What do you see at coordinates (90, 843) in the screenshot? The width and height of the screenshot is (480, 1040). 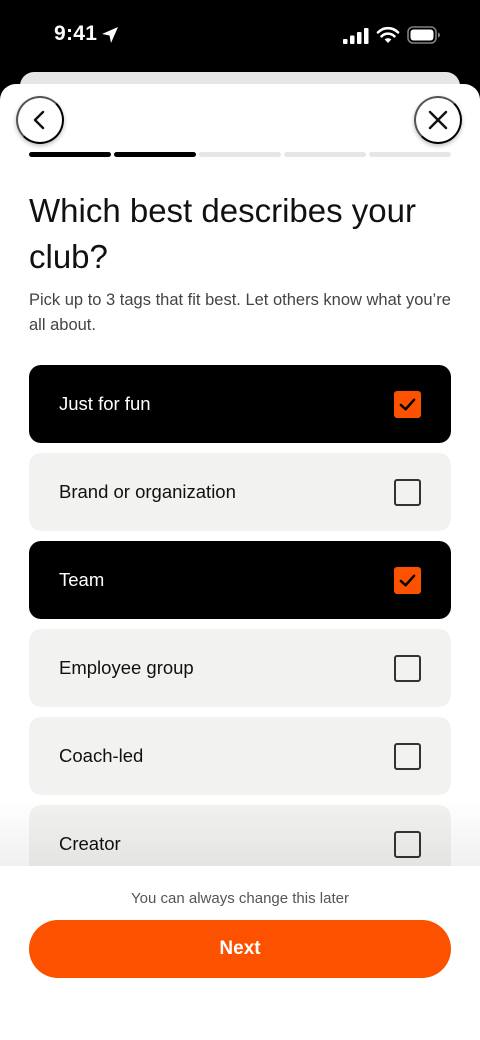 I see `tag-option-label: Creator` at bounding box center [90, 843].